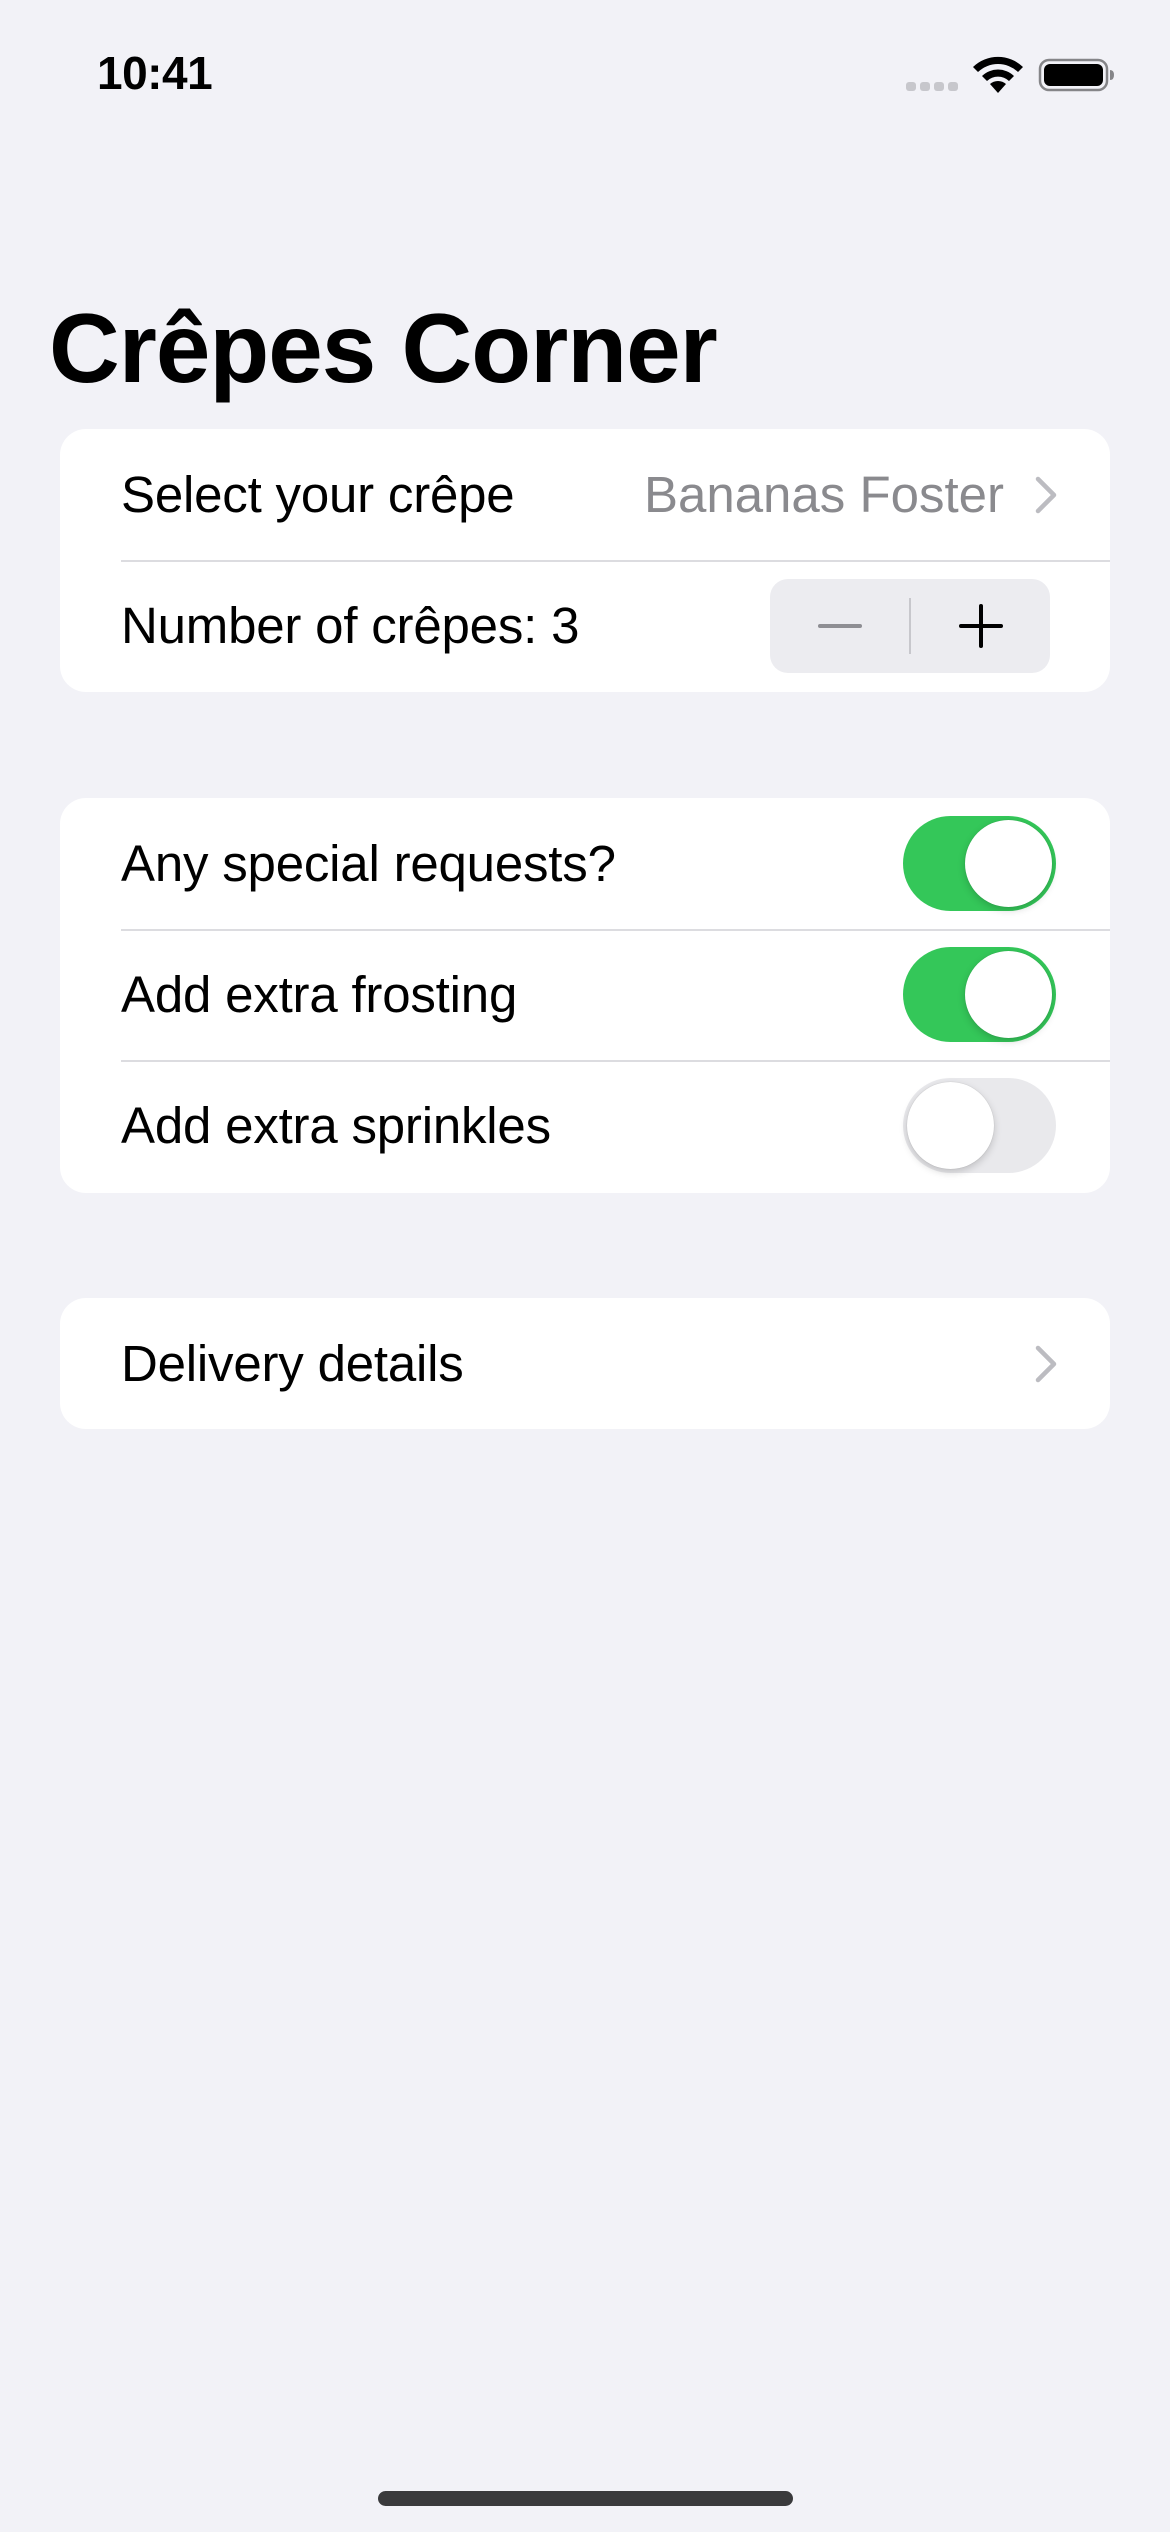 The height and width of the screenshot is (2532, 1170). I want to click on crepe-count-row: Number of crêpes: 3, so click(585, 625).